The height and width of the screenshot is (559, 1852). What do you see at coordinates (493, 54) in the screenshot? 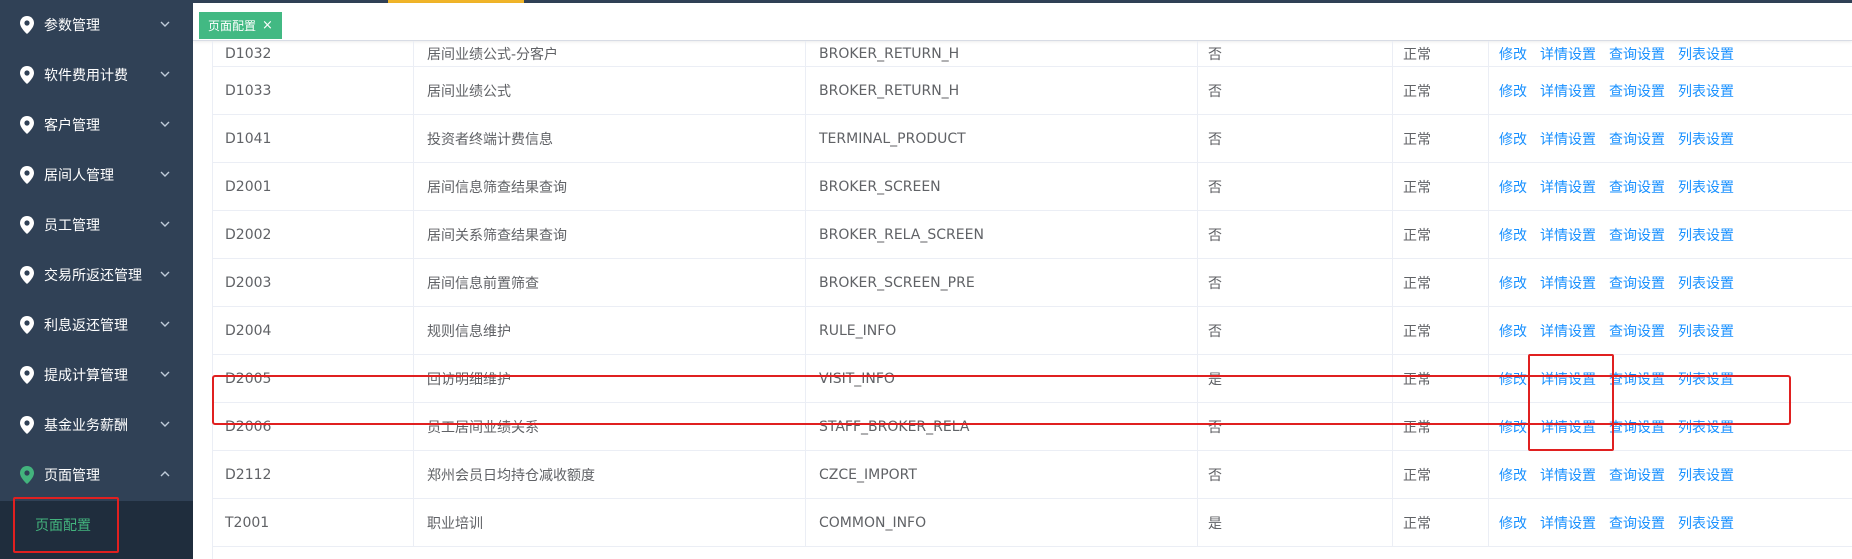
I see `cell-name-text: 居间业绩公式-分客户` at bounding box center [493, 54].